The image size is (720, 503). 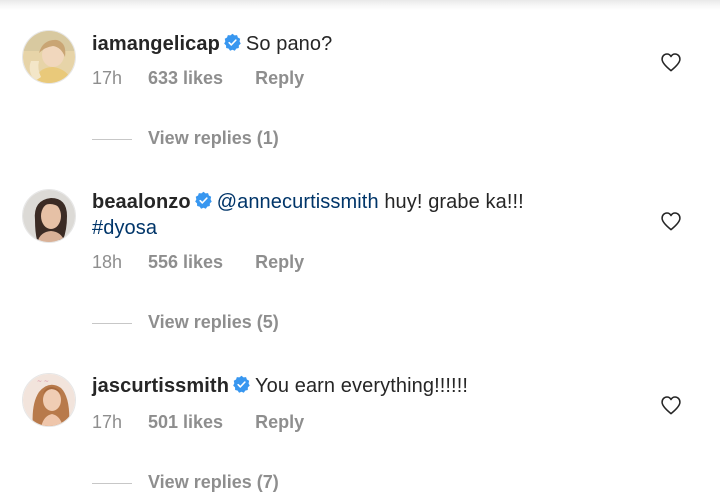 What do you see at coordinates (298, 202) in the screenshot?
I see `mention-link: @annecurtissmith` at bounding box center [298, 202].